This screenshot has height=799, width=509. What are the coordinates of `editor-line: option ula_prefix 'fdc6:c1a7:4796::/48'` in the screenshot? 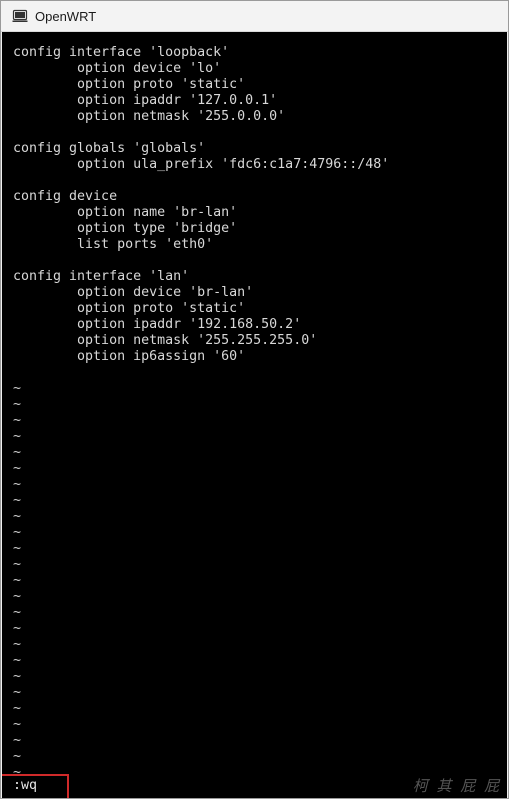 It's located at (201, 164).